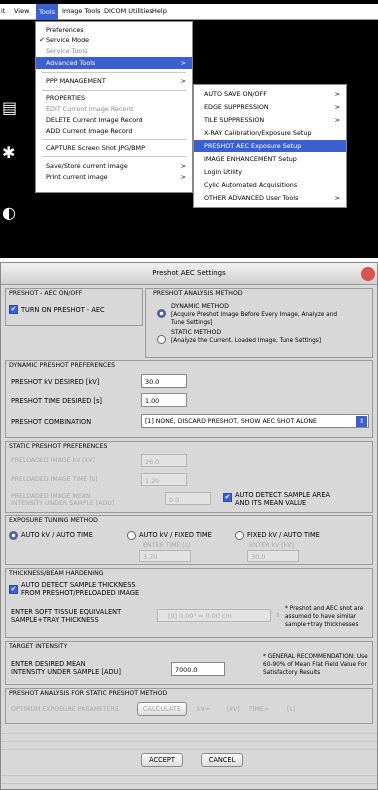 The height and width of the screenshot is (790, 378). I want to click on auto-detect-thickness-label-2: FROM PRESHOT/PRELOADED IMAGE, so click(80, 593).